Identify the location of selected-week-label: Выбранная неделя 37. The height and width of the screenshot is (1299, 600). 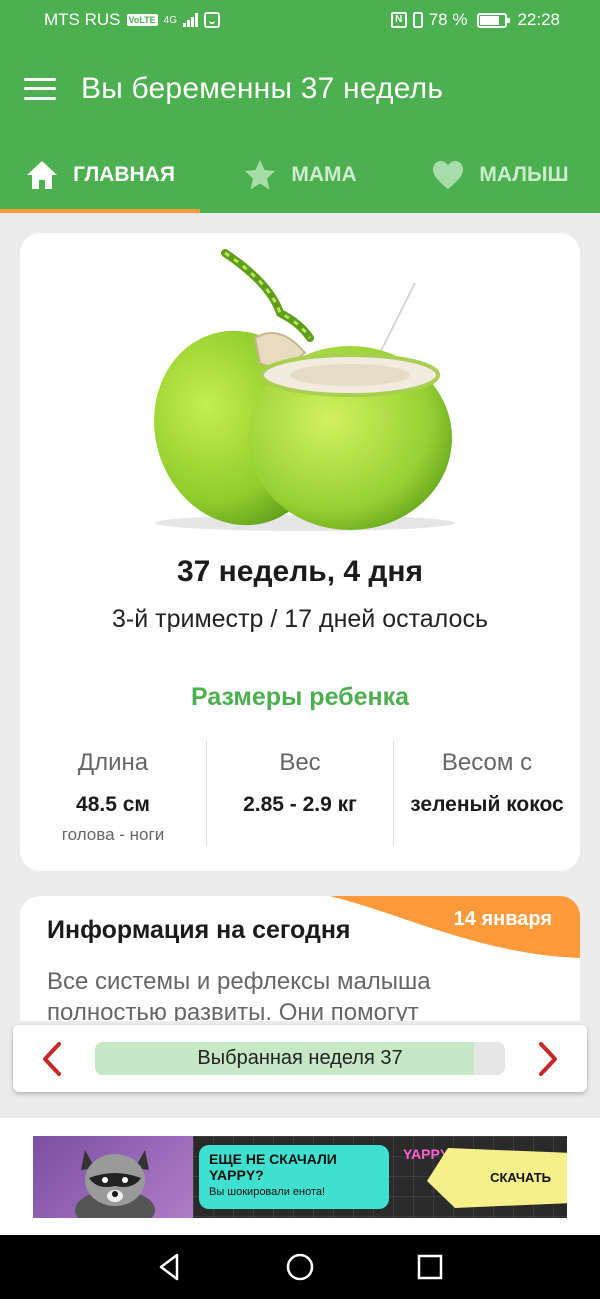
(300, 1058).